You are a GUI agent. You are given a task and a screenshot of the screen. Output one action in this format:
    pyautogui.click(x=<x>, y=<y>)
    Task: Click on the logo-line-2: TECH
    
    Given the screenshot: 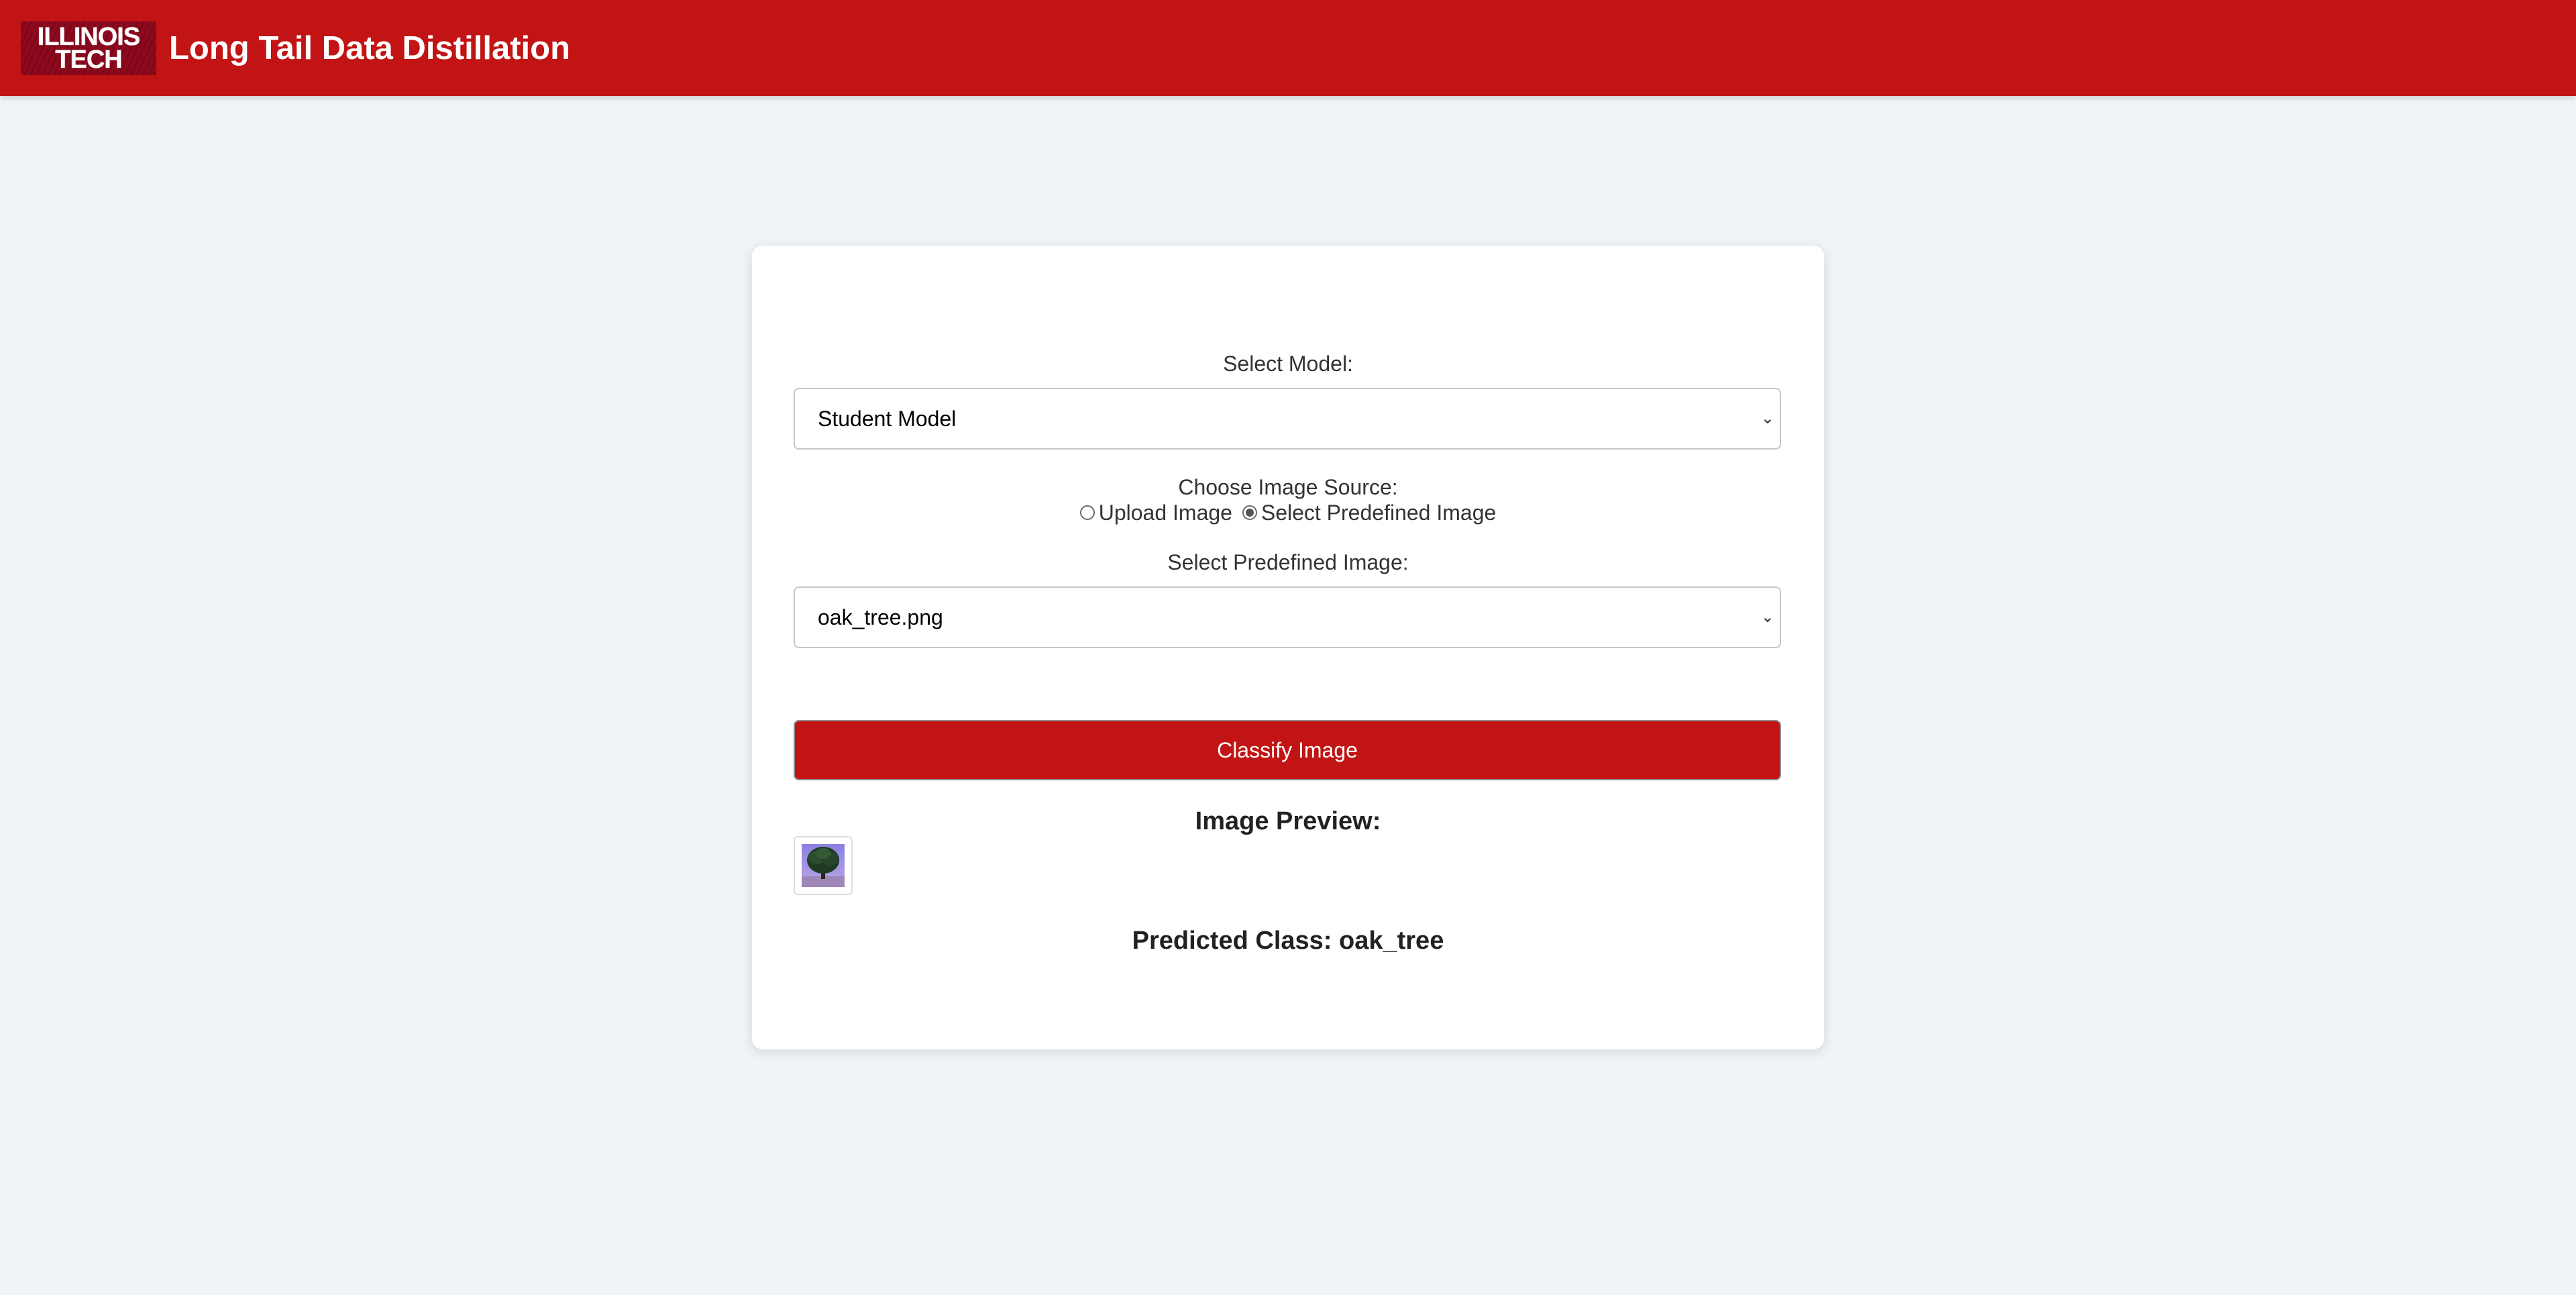 What is the action you would take?
    pyautogui.click(x=88, y=60)
    